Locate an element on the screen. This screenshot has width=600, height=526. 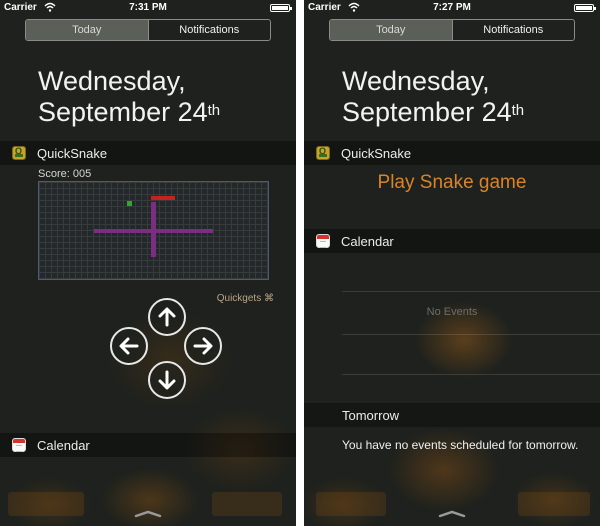
arrow-right-icon is located at coordinates (203, 346).